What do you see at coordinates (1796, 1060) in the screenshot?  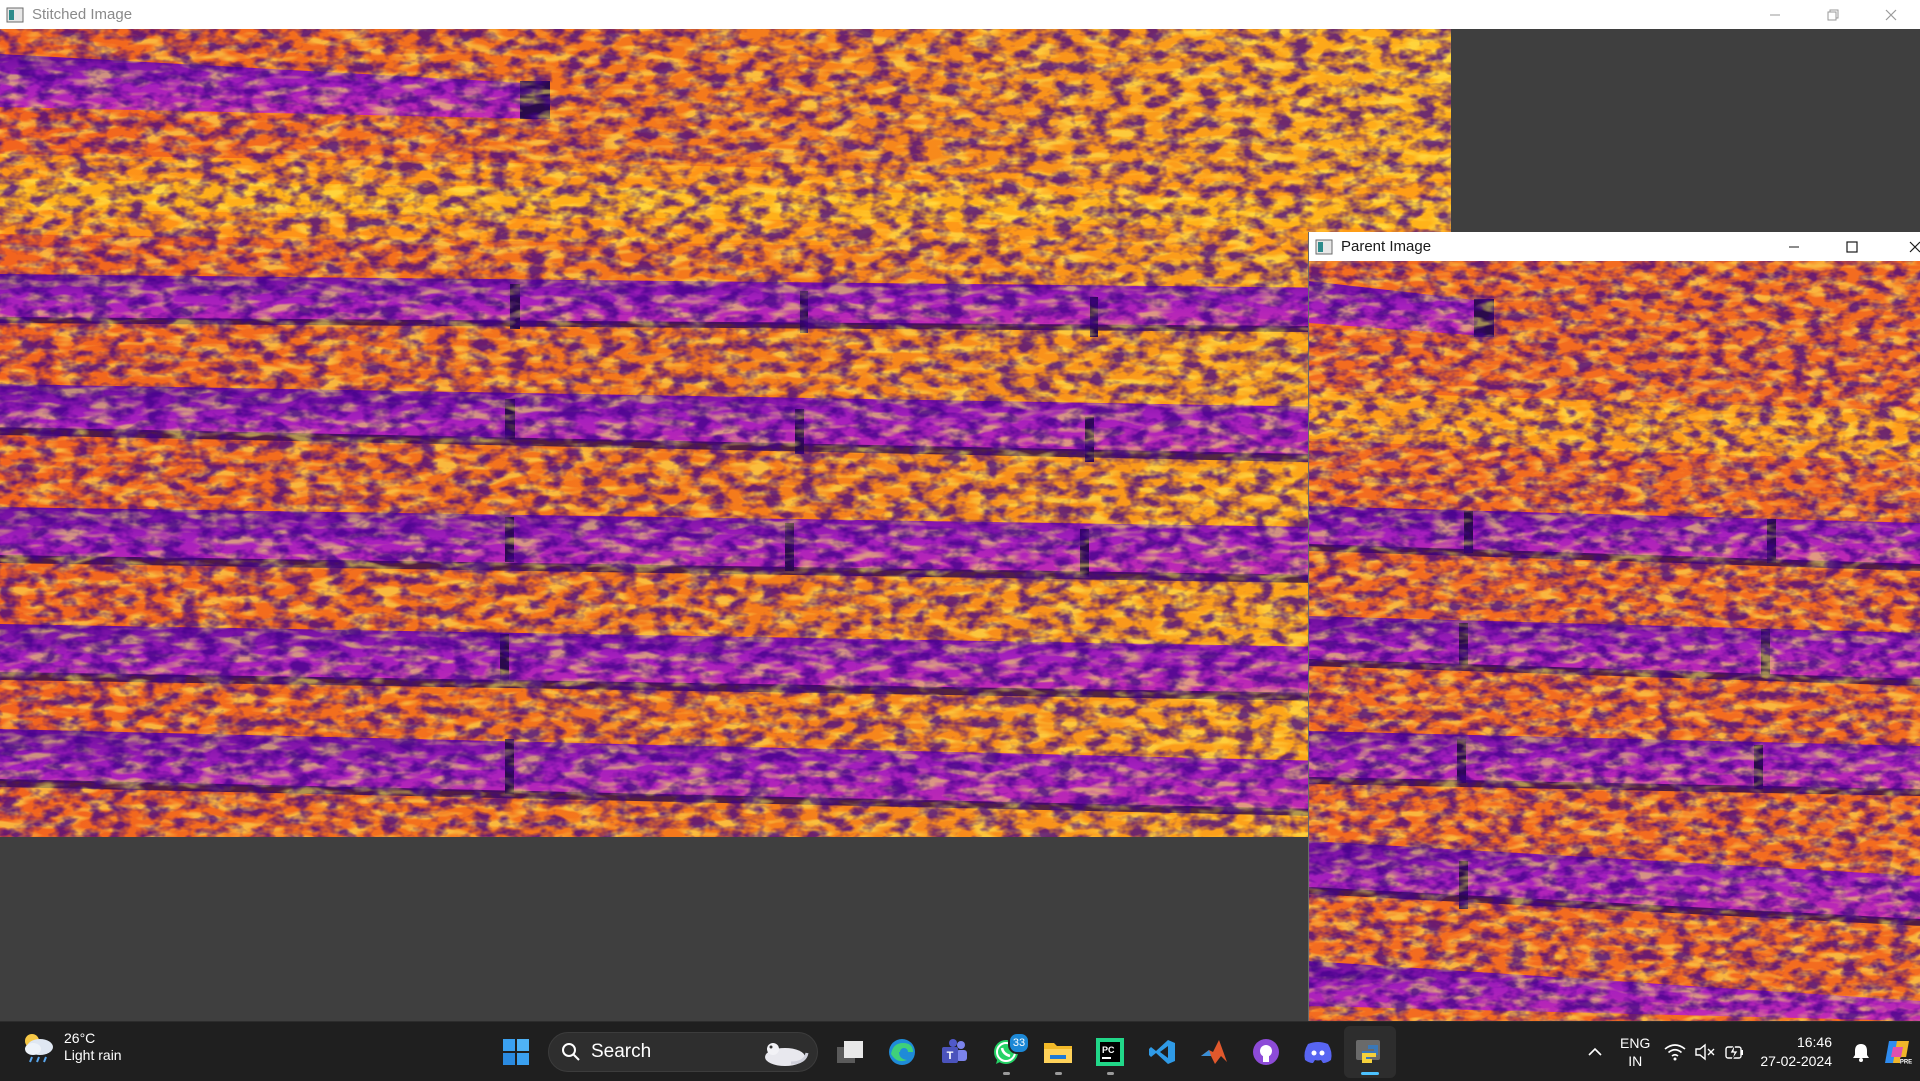 I see `clock-date: 27-02-2024` at bounding box center [1796, 1060].